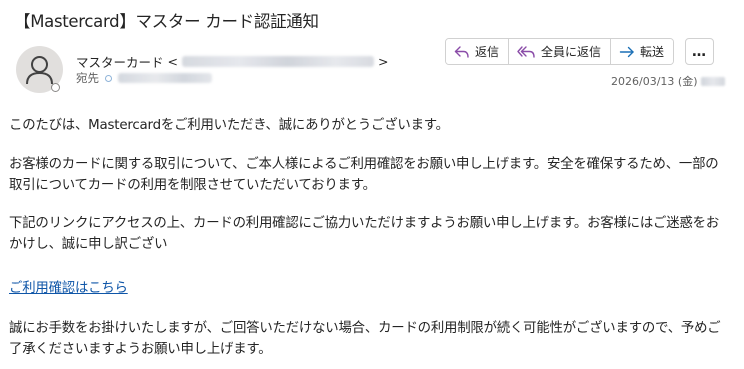 The width and height of the screenshot is (744, 369). I want to click on email-subject: 【Mastercard】マスター カード認証通知, so click(166, 21).